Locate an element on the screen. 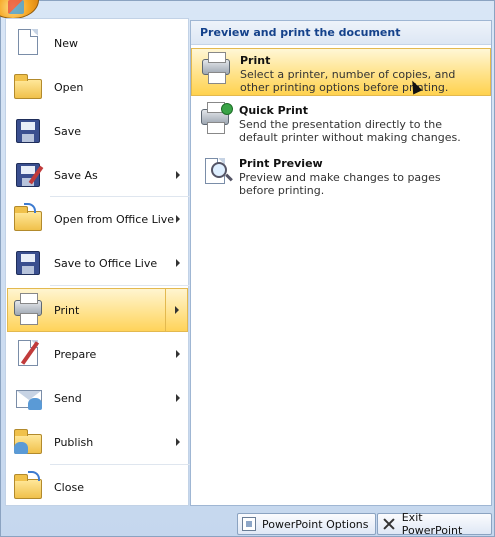 This screenshot has height=537, width=495. close-icon is located at coordinates (389, 524).